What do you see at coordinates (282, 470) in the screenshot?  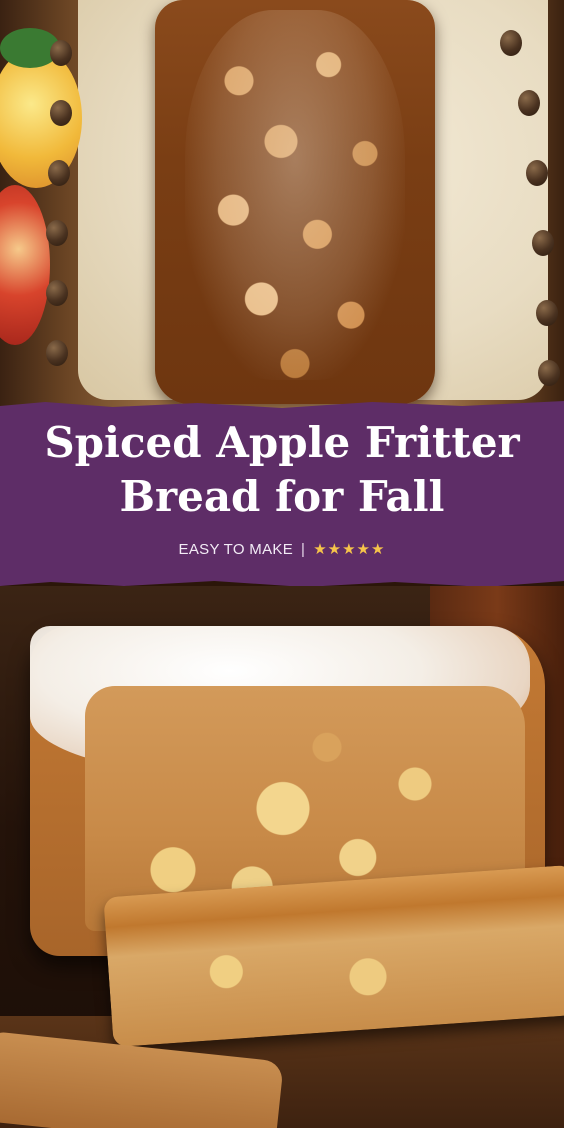 I see `recipe-title: Spiced Apple Fritter Bread for Fall` at bounding box center [282, 470].